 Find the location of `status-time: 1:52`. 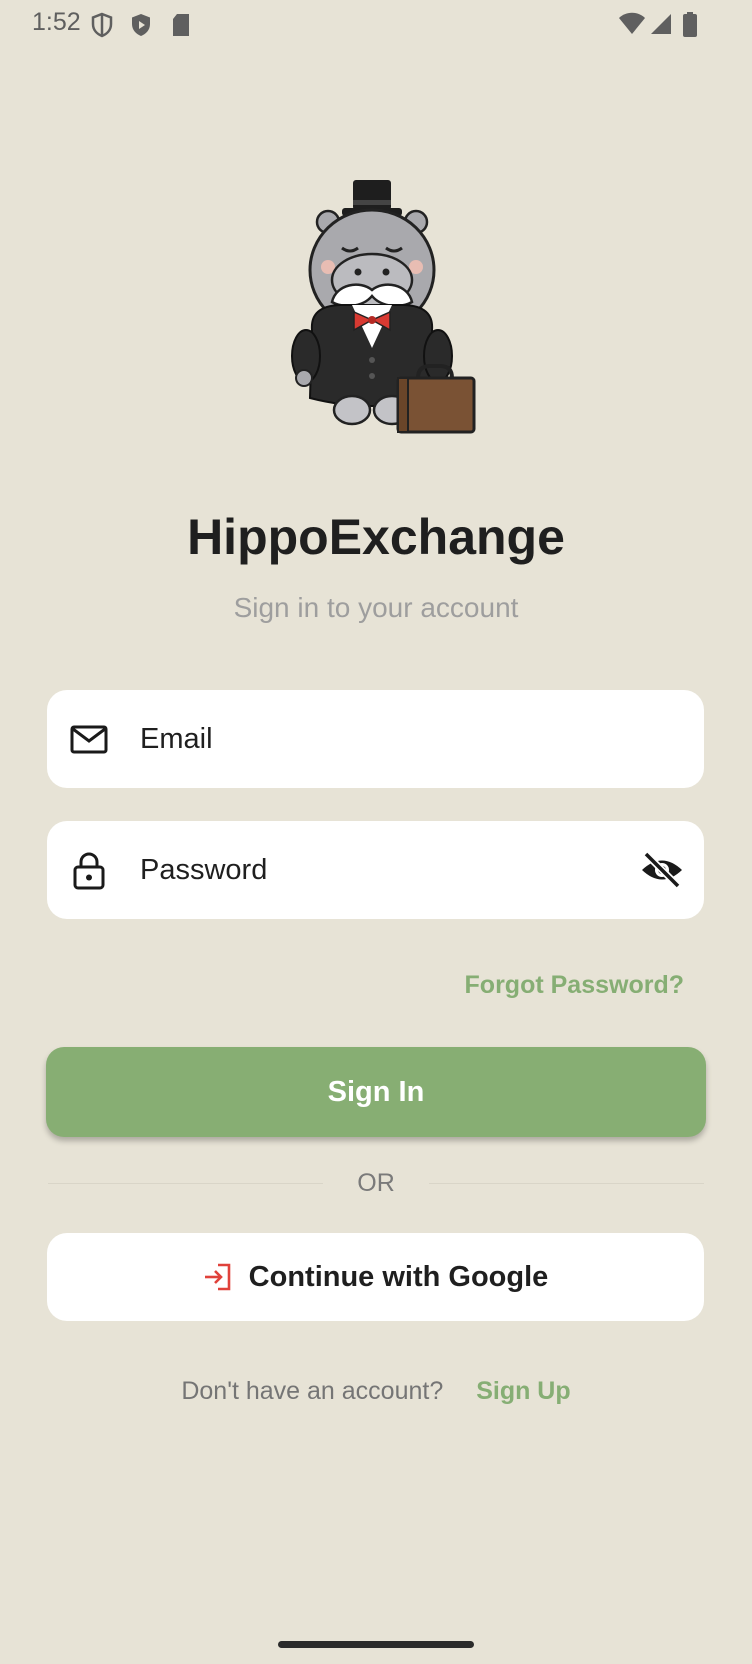

status-time: 1:52 is located at coordinates (56, 22).